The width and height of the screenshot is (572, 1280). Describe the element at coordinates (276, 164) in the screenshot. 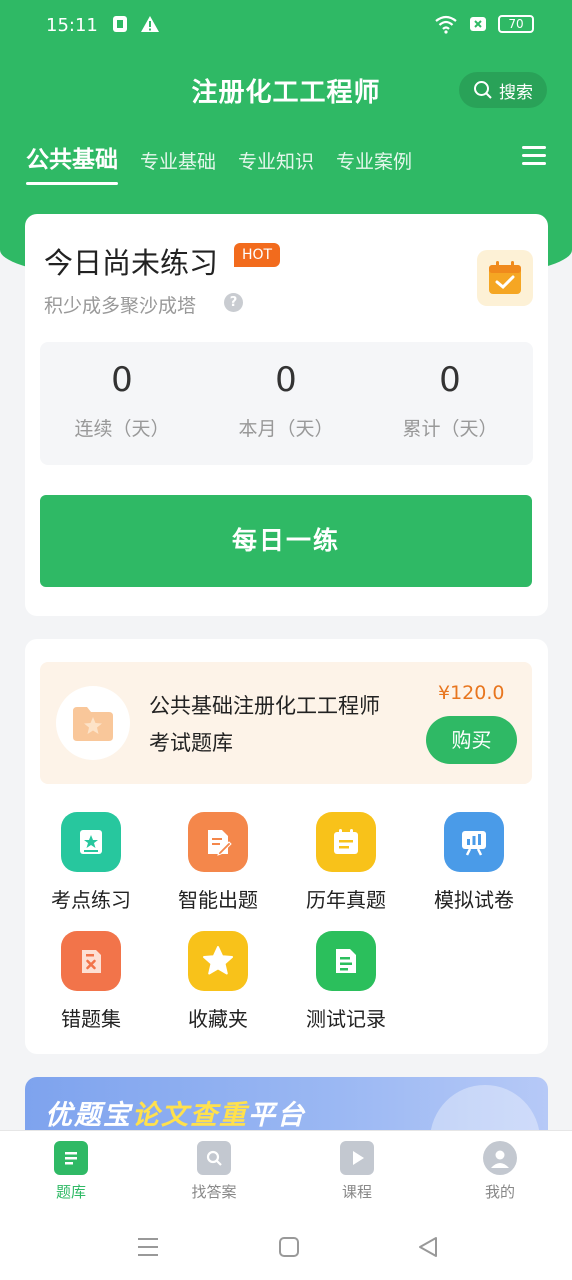

I see `tab-professional-knowledge: 专业知识` at that location.